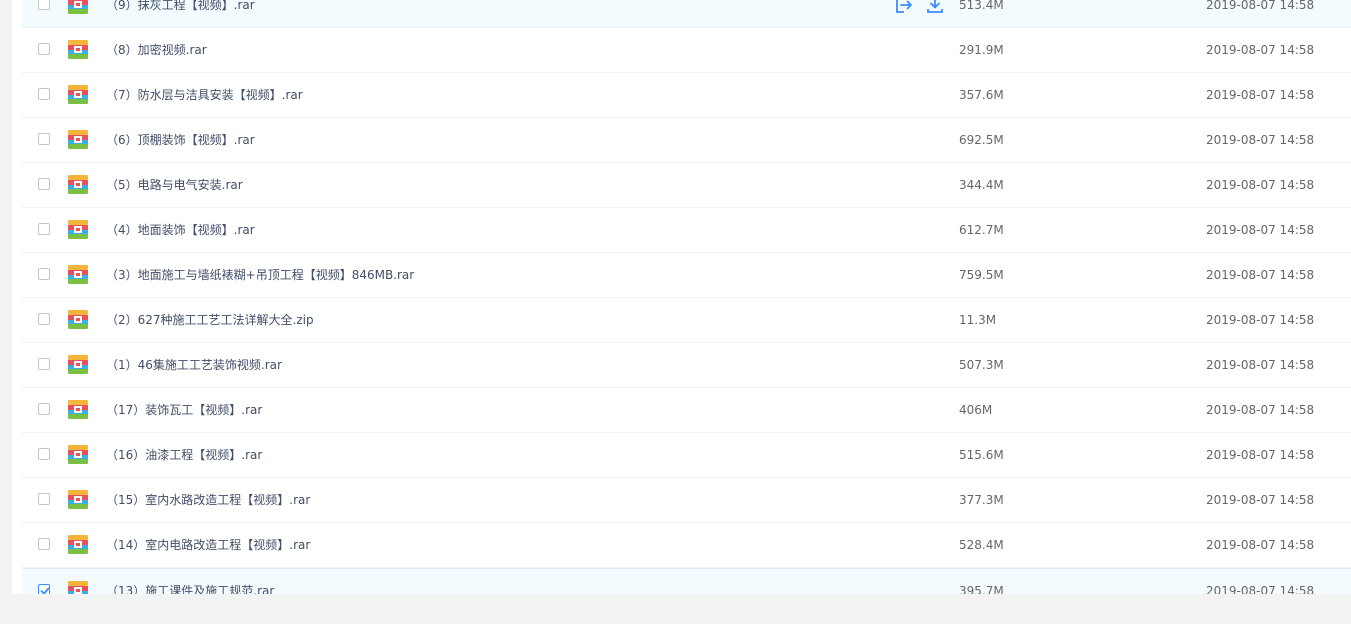 This screenshot has width=1351, height=624. Describe the element at coordinates (981, 185) in the screenshot. I see `file-size: 344.4M` at that location.